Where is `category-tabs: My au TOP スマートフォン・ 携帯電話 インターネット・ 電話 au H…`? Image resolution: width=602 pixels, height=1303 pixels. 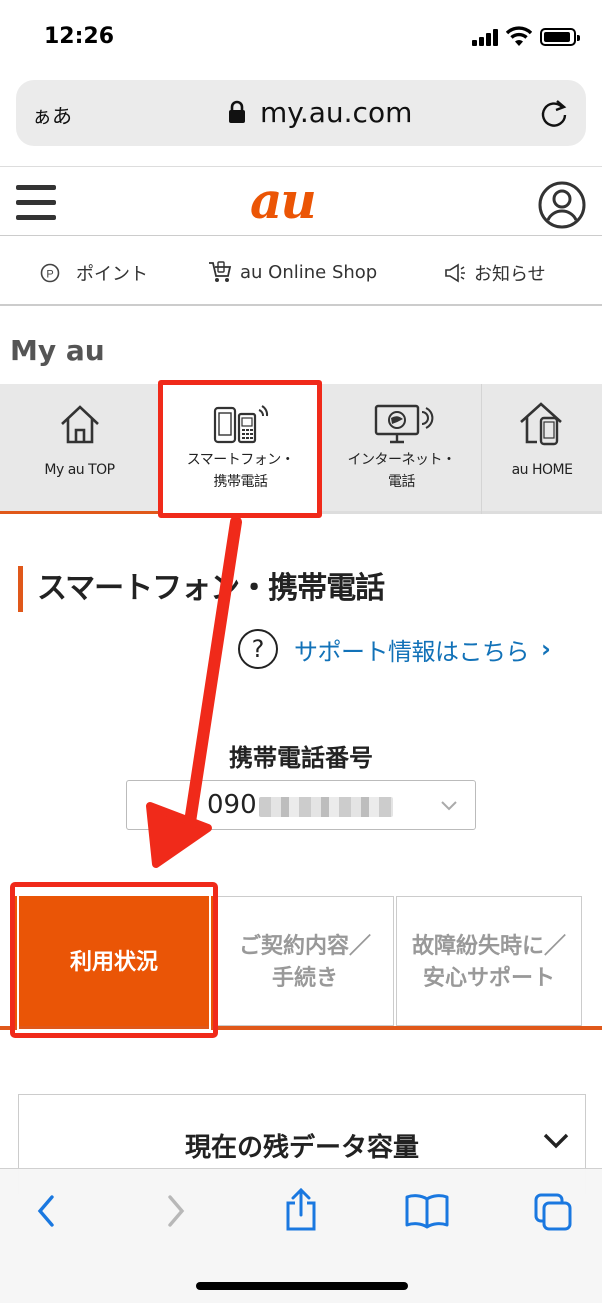
category-tabs: My au TOP スマートフォン・ 携帯電話 インターネット・ 電話 au H… is located at coordinates (301, 449).